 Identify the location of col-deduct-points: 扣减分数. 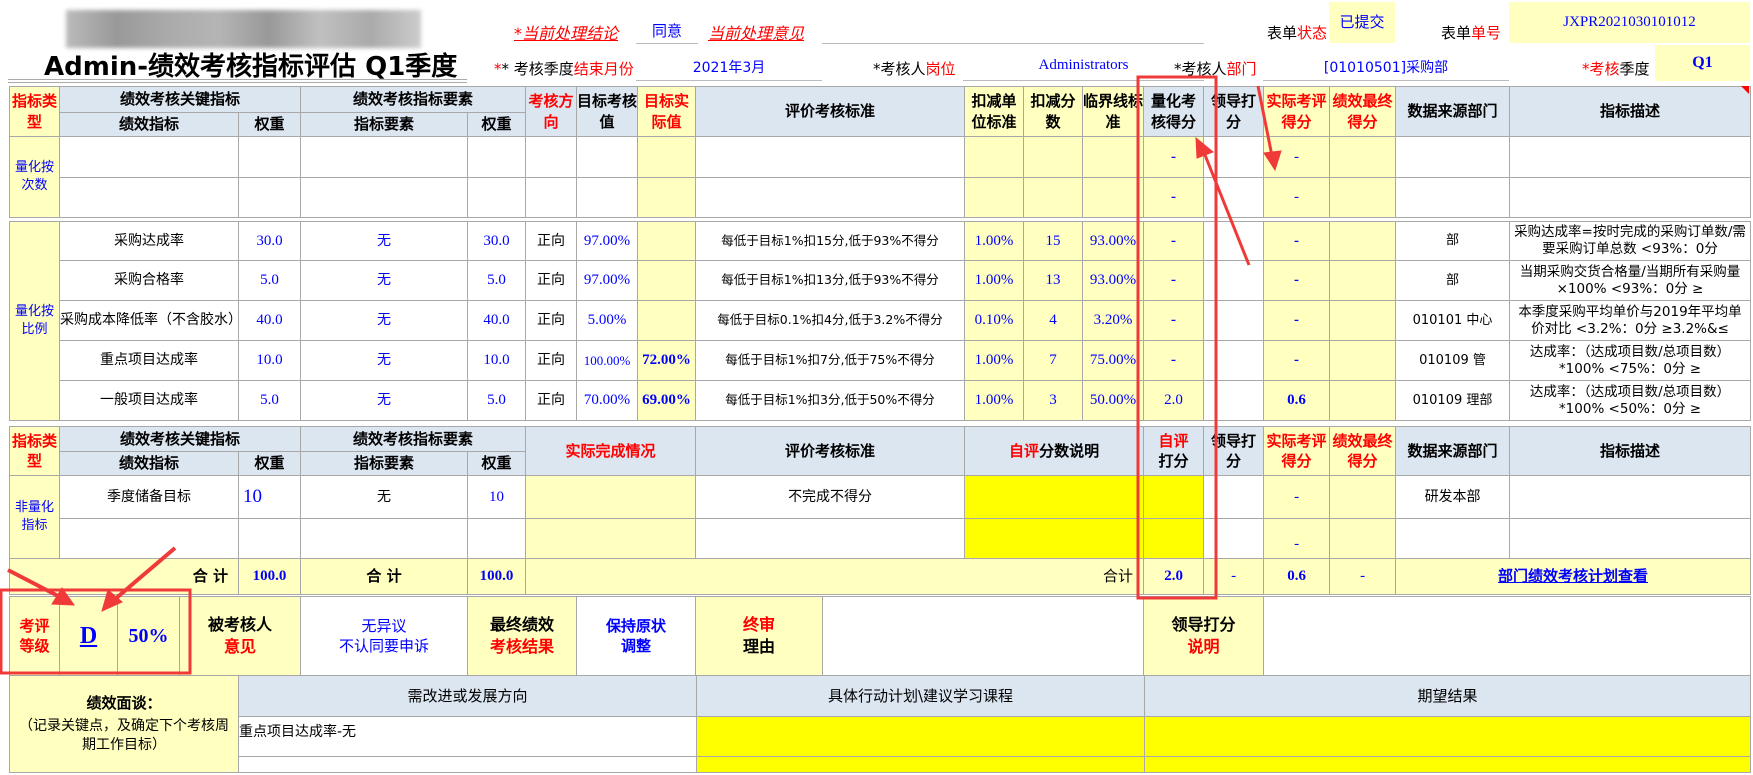
(1053, 111).